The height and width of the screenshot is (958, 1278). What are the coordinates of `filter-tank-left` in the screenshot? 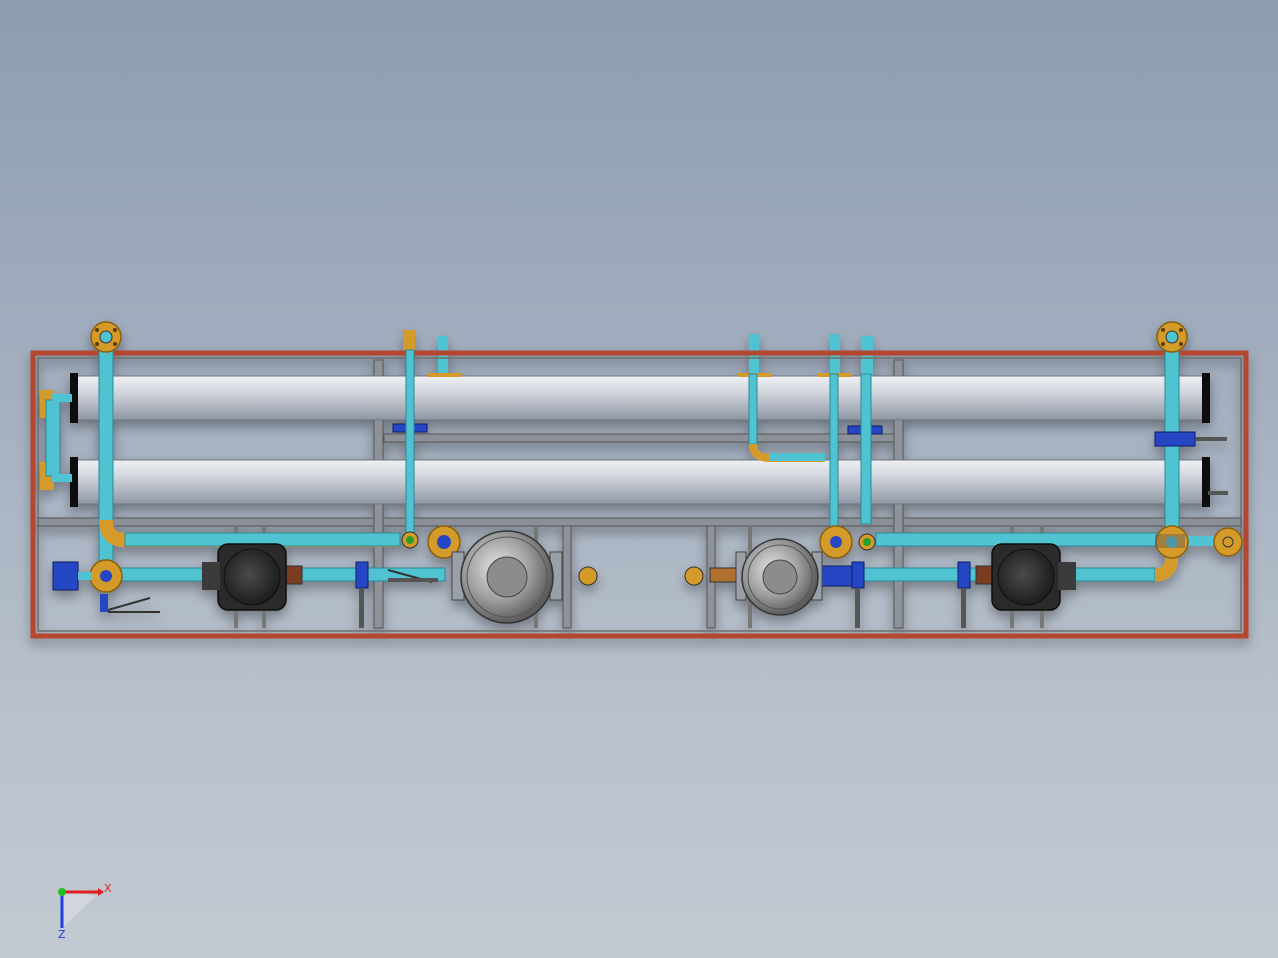 It's located at (507, 577).